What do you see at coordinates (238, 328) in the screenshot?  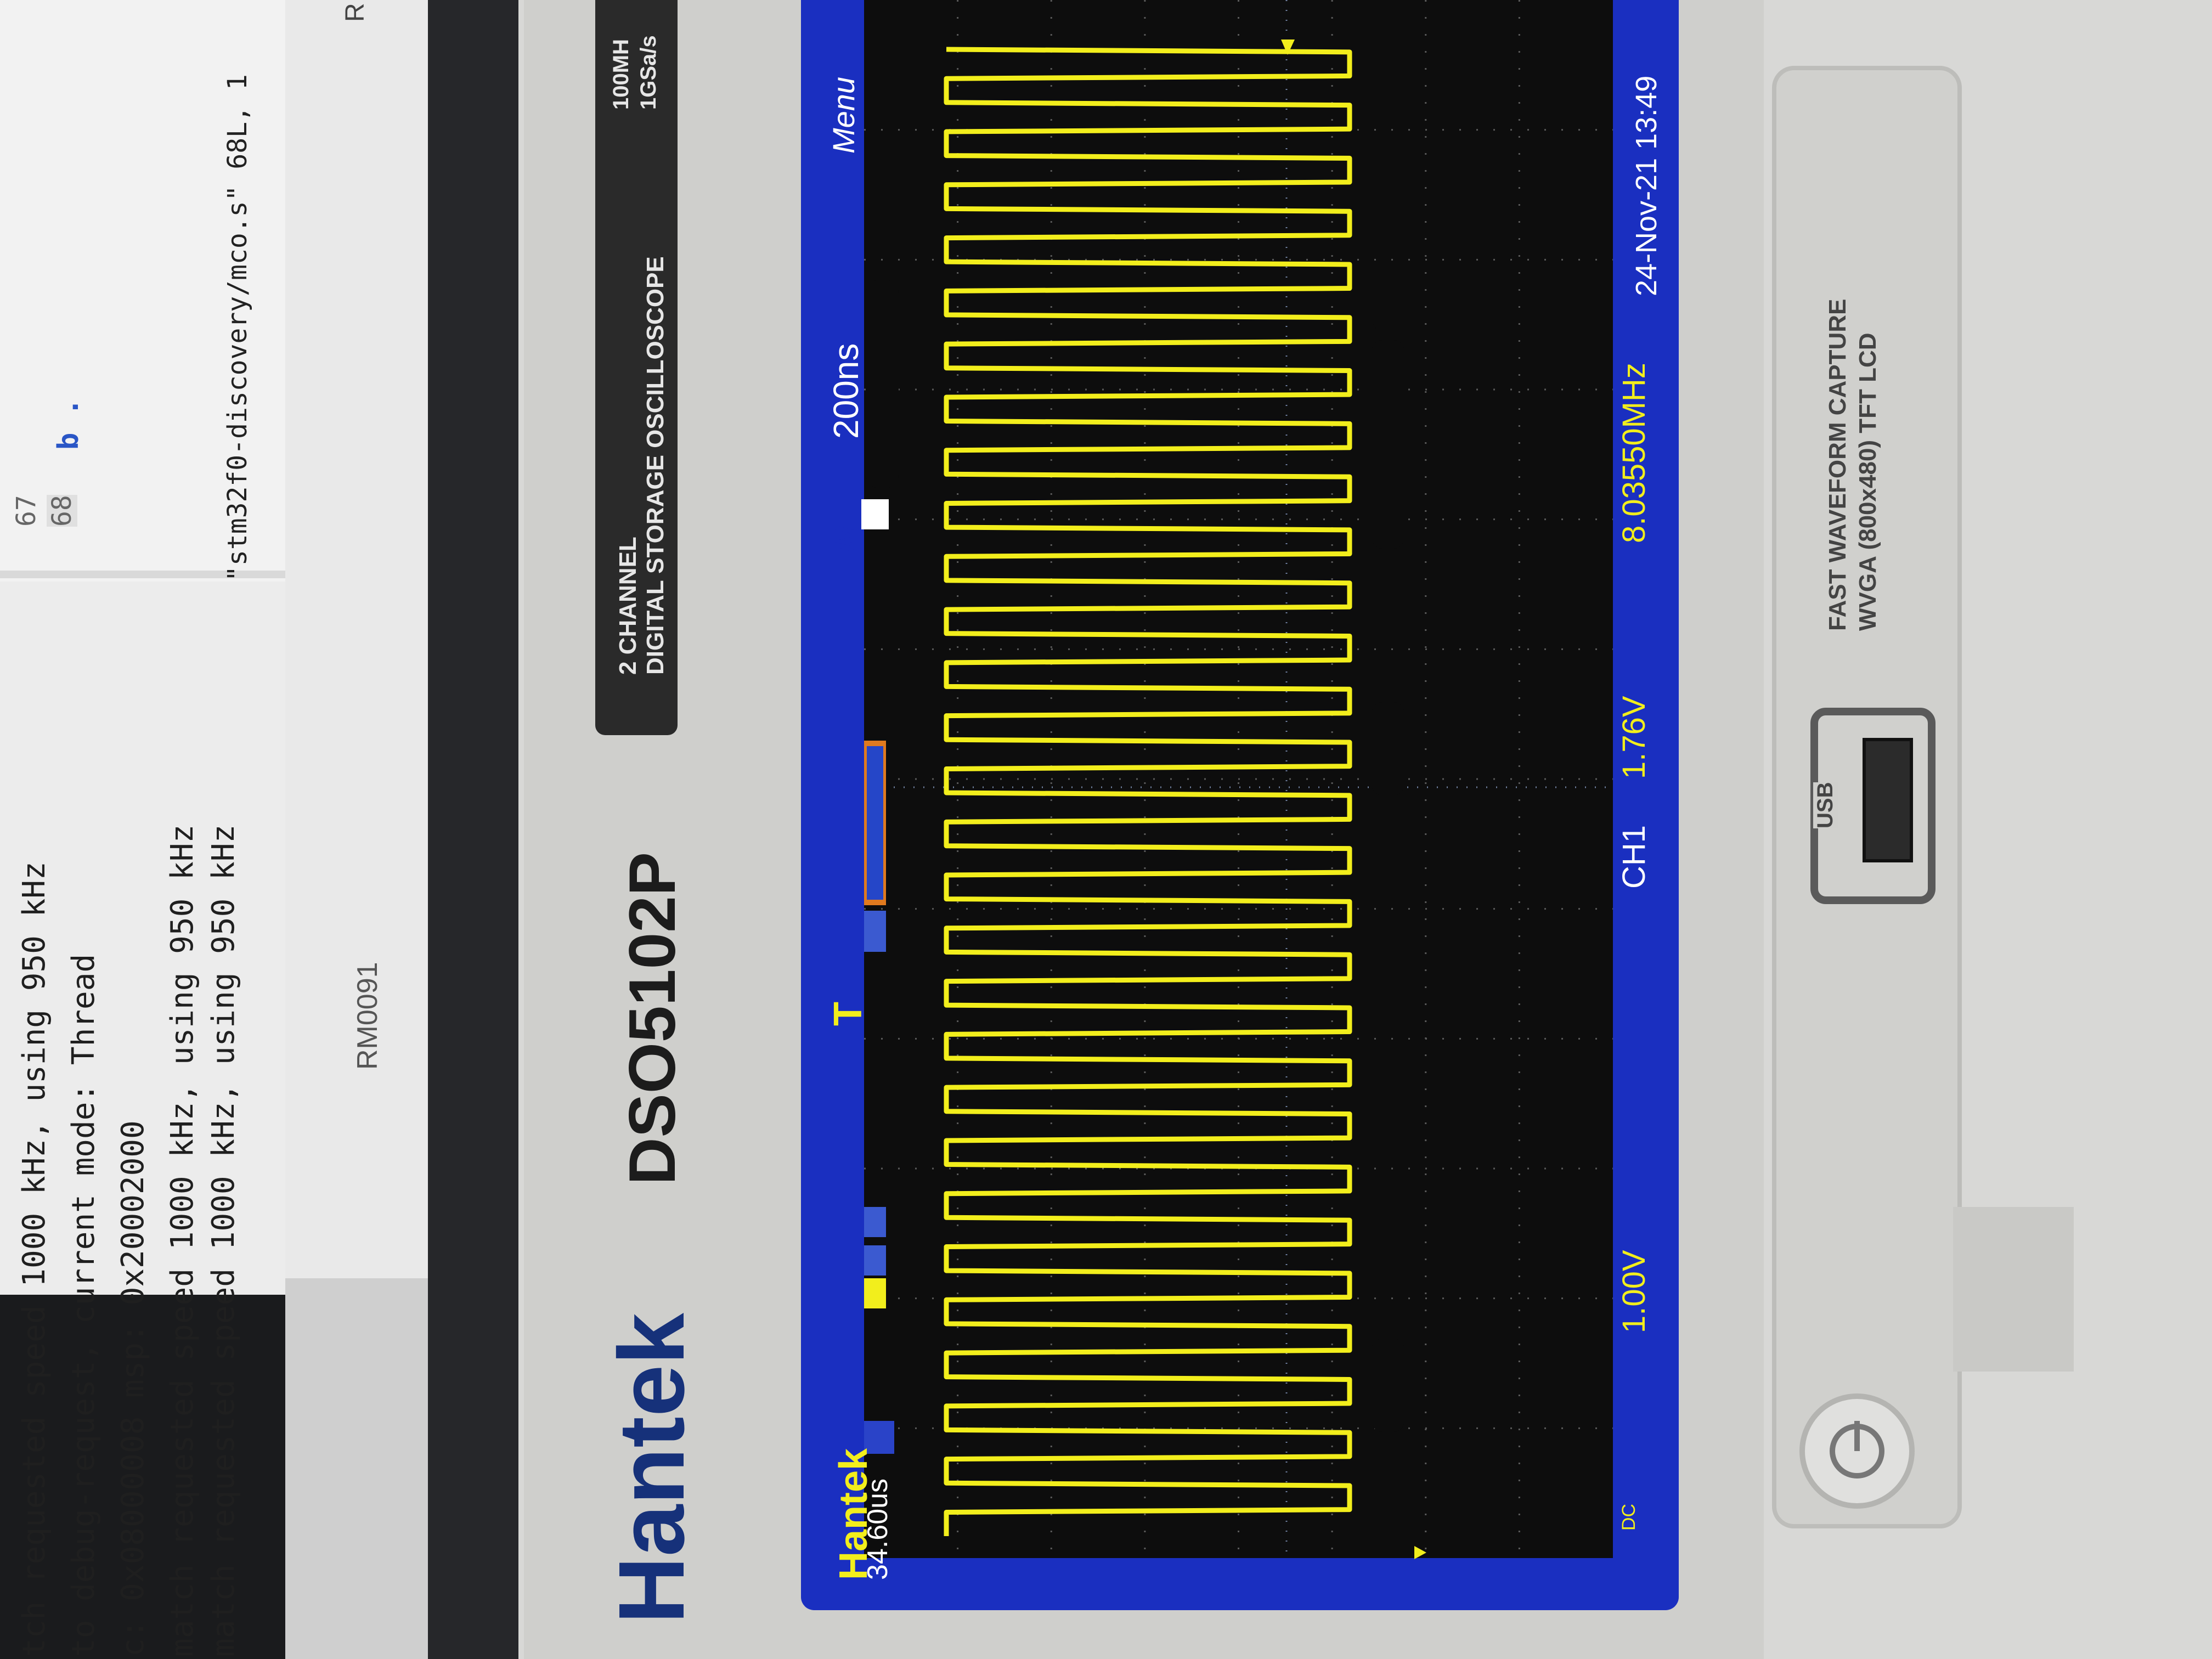 I see `editor-status-line: "stm32f0-discovery/mco.s" 68L, 1` at bounding box center [238, 328].